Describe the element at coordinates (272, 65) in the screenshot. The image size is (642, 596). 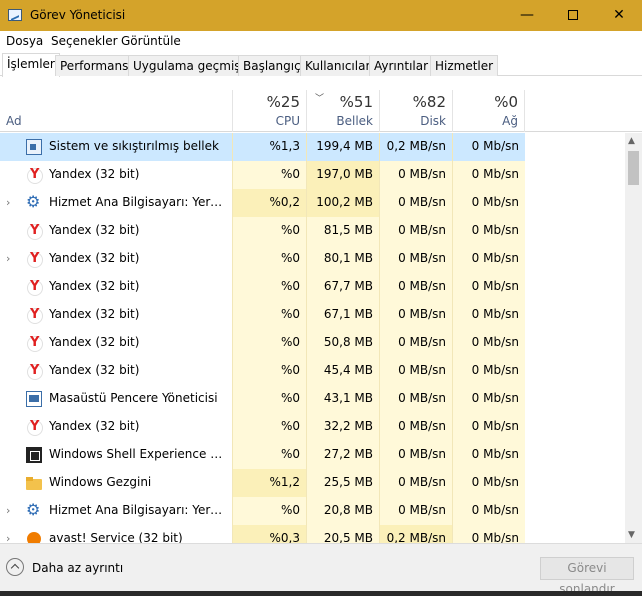
I see `tab-startup: Başlangıç` at that location.